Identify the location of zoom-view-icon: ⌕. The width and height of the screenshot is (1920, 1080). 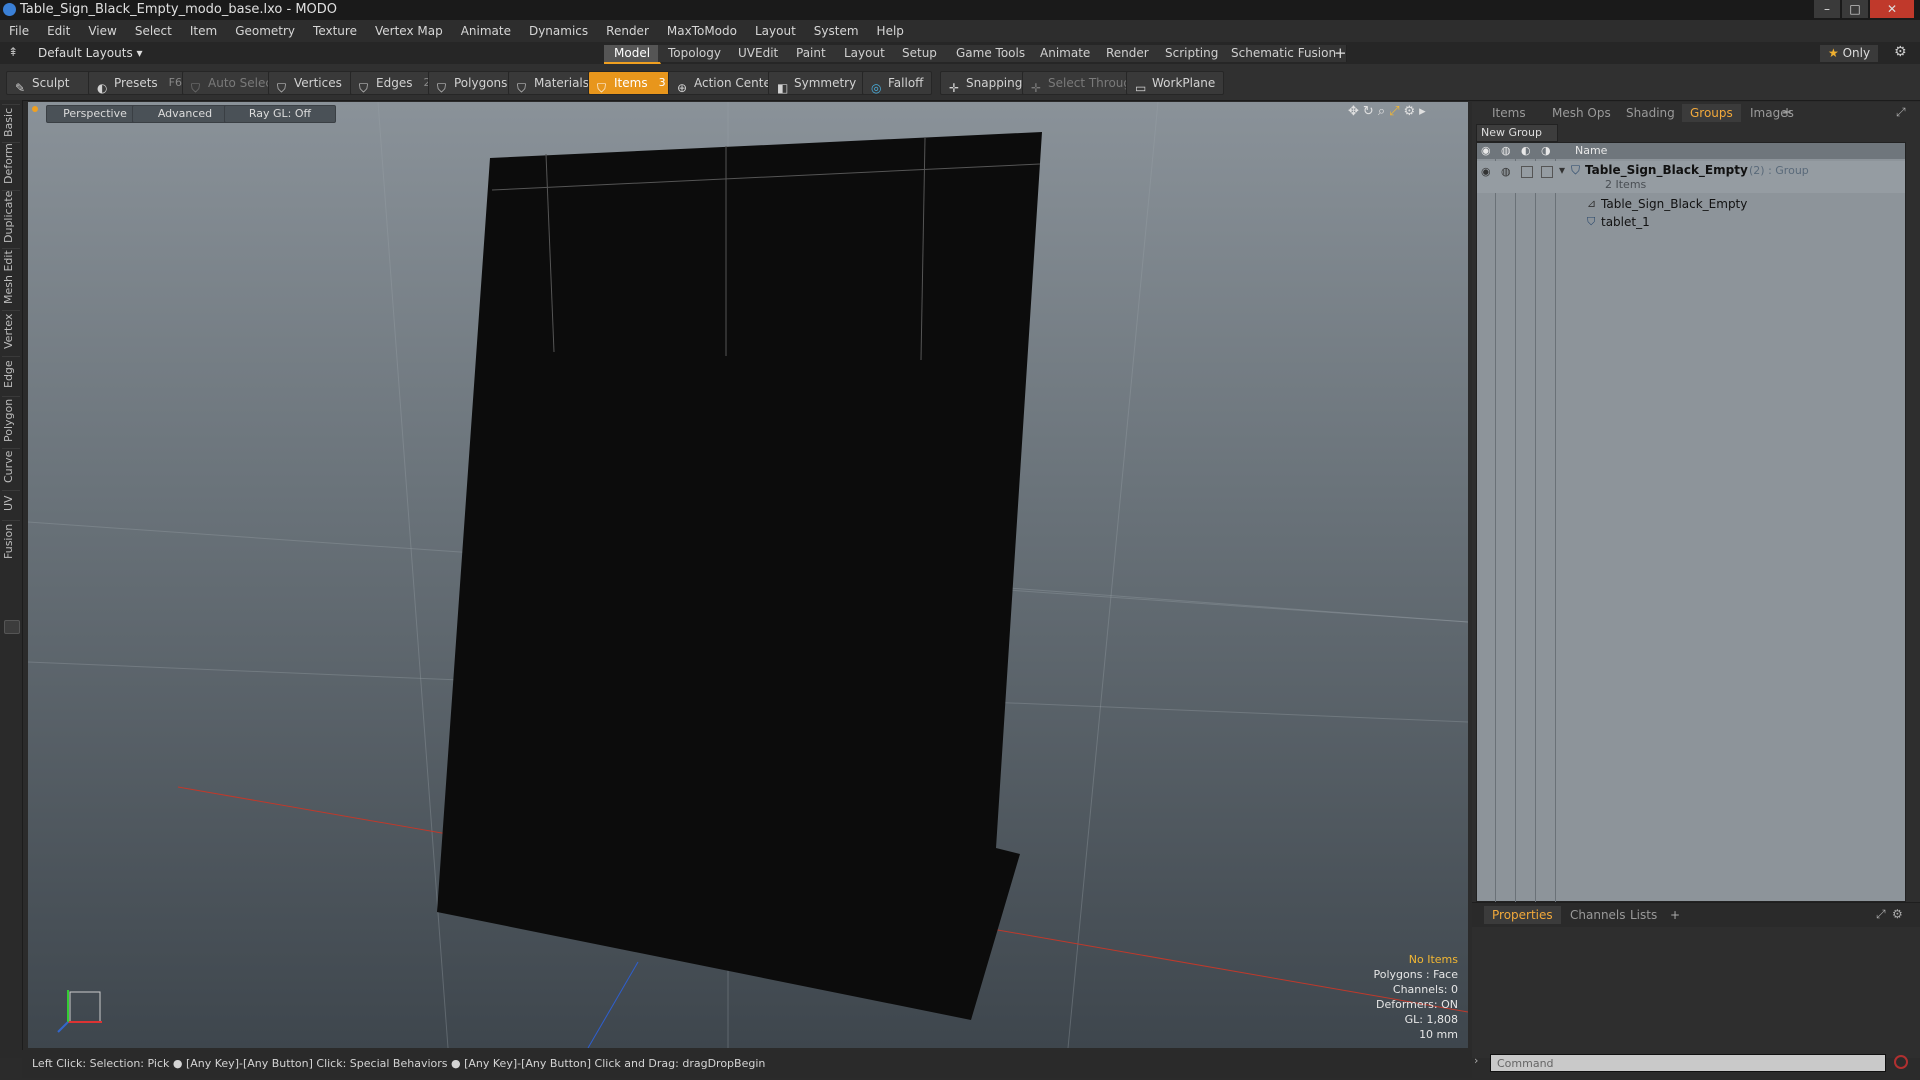
(1383, 111).